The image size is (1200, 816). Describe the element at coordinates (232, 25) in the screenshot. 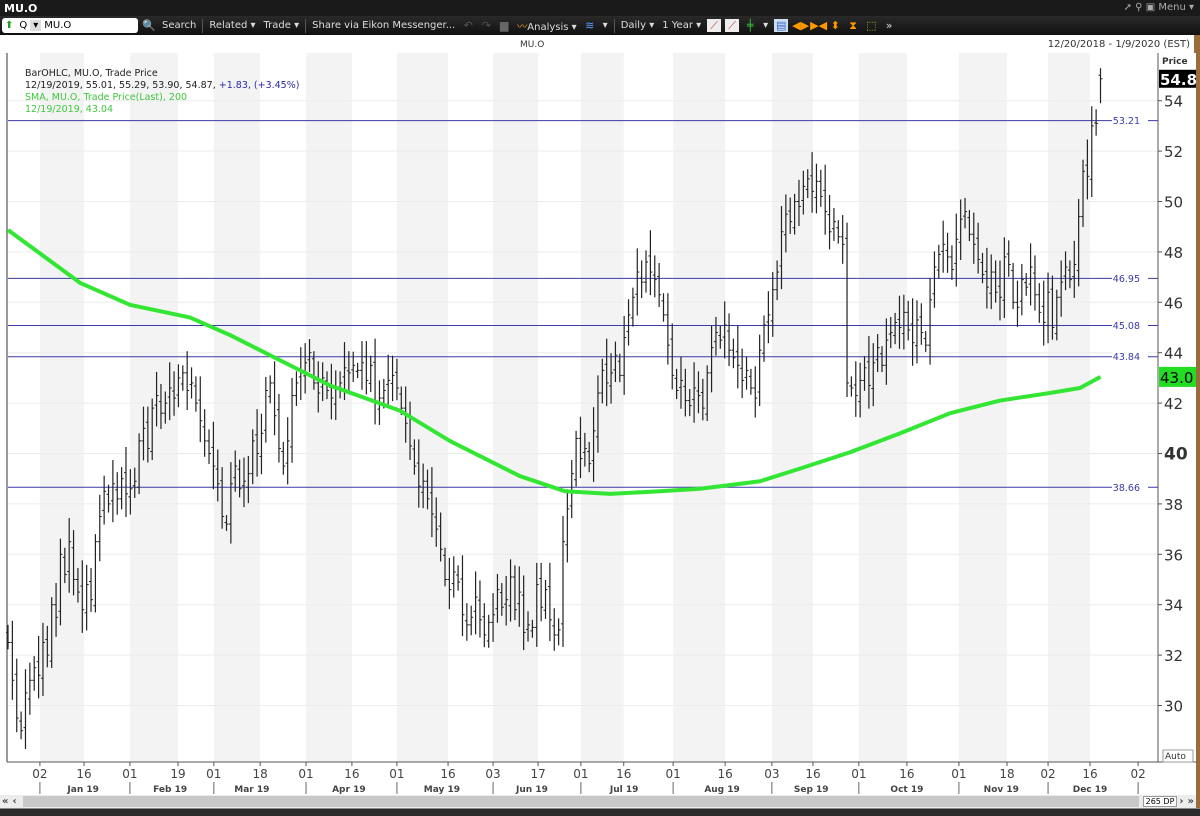

I see `related-menu: Related ▾` at that location.